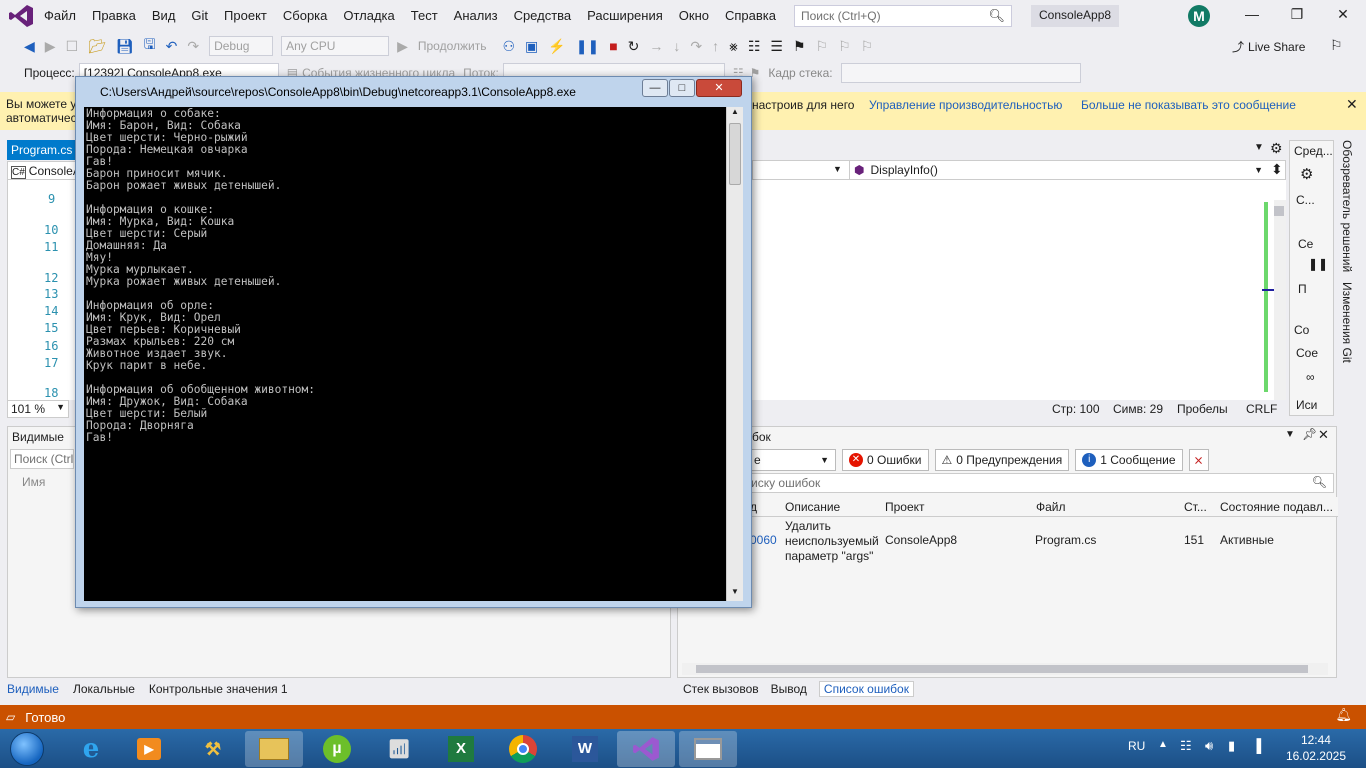  Describe the element at coordinates (1209, 746) in the screenshot. I see `volume-icon: 🔊︎` at that location.